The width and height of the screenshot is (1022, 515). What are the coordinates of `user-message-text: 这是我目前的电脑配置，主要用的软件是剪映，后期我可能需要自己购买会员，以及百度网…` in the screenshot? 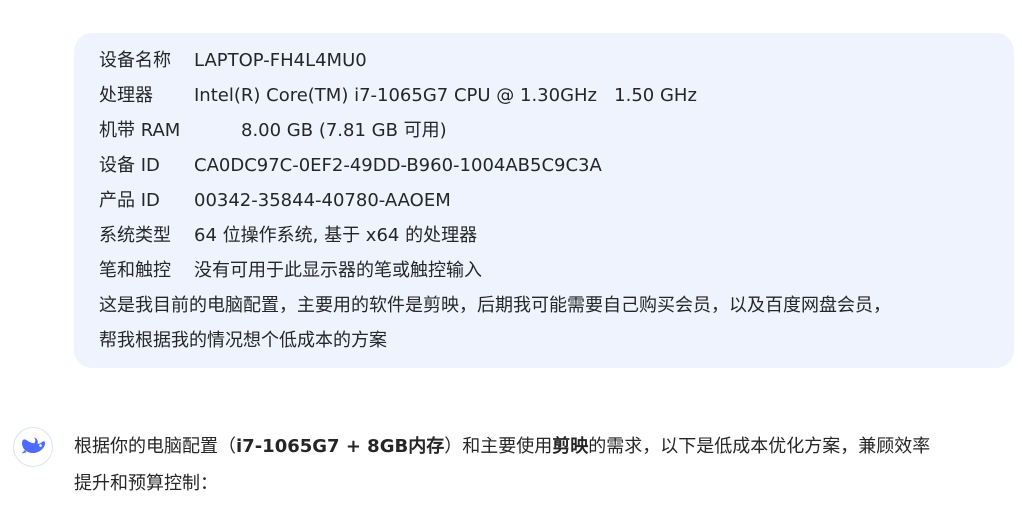 It's located at (495, 305).